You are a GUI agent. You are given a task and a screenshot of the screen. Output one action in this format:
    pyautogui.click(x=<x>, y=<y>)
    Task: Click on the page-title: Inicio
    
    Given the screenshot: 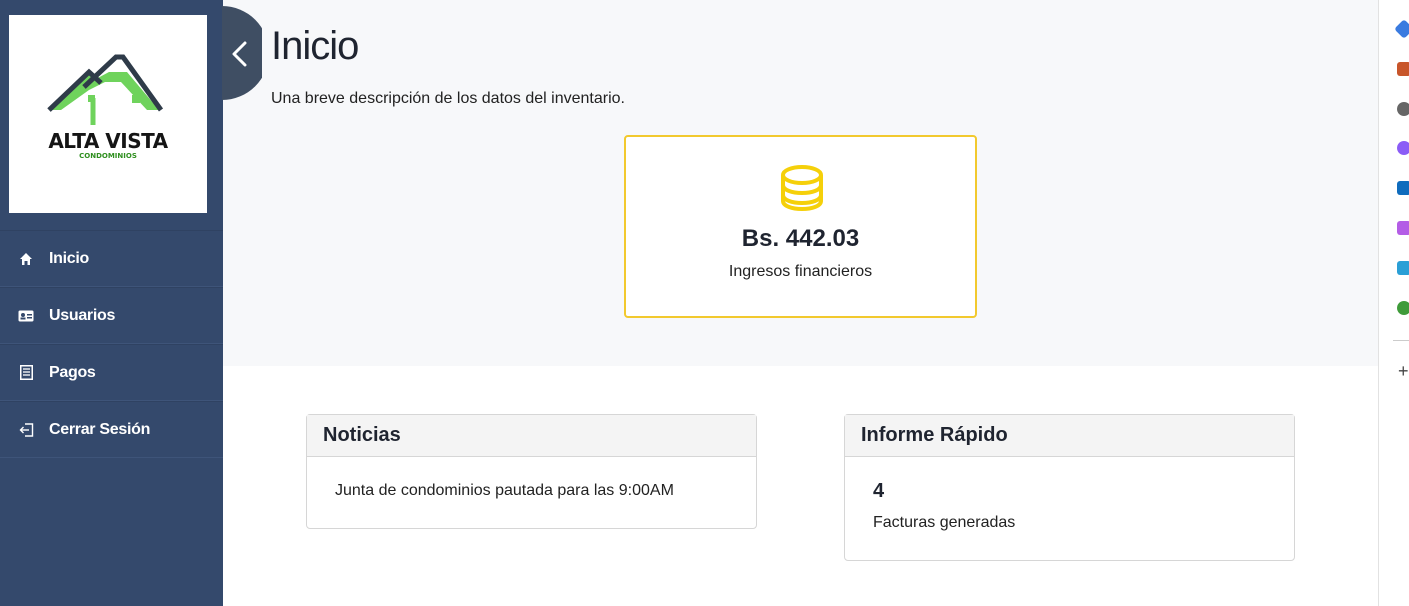 What is the action you would take?
    pyautogui.click(x=315, y=46)
    